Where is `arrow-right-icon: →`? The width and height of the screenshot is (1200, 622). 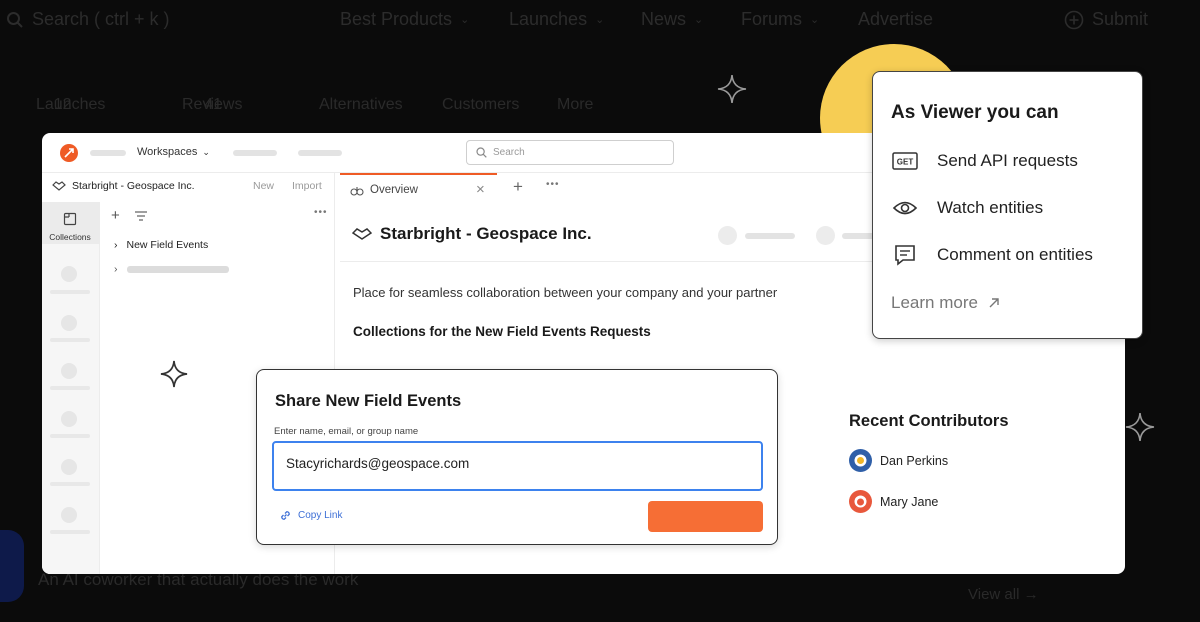
arrow-right-icon: → is located at coordinates (1031, 594).